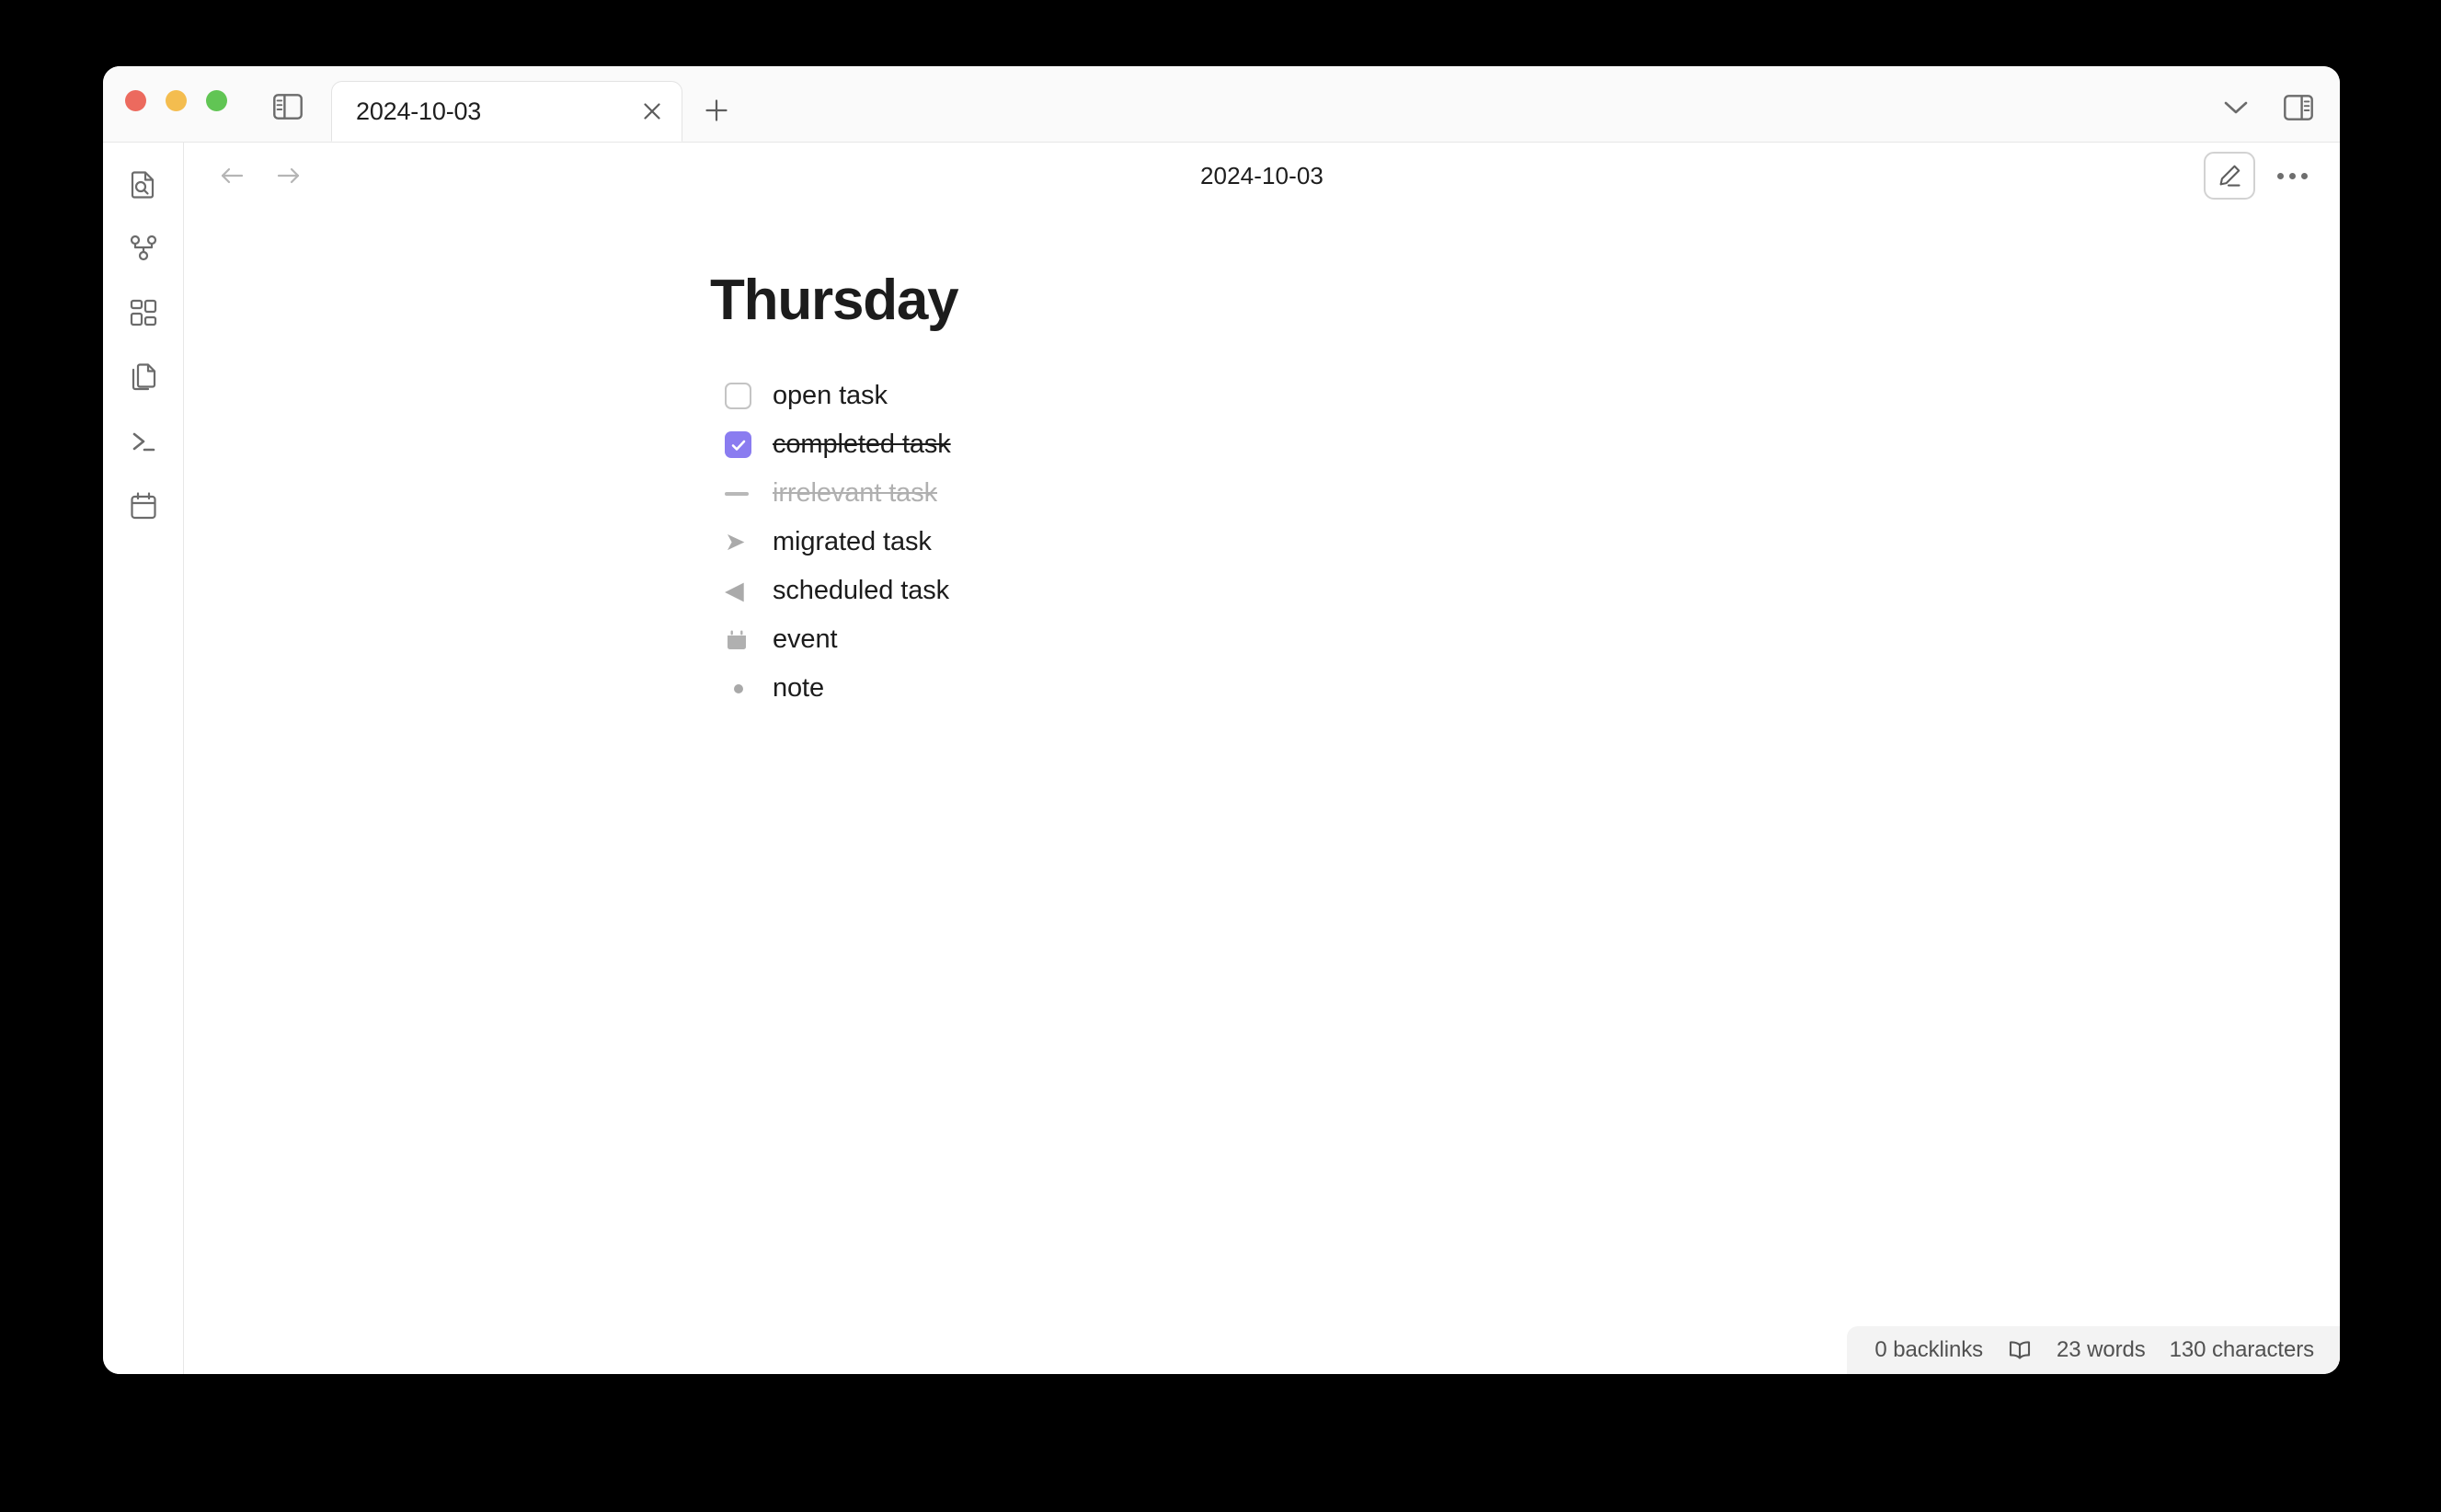 Image resolution: width=2441 pixels, height=1512 pixels. I want to click on blocks-grid-icon, so click(143, 312).